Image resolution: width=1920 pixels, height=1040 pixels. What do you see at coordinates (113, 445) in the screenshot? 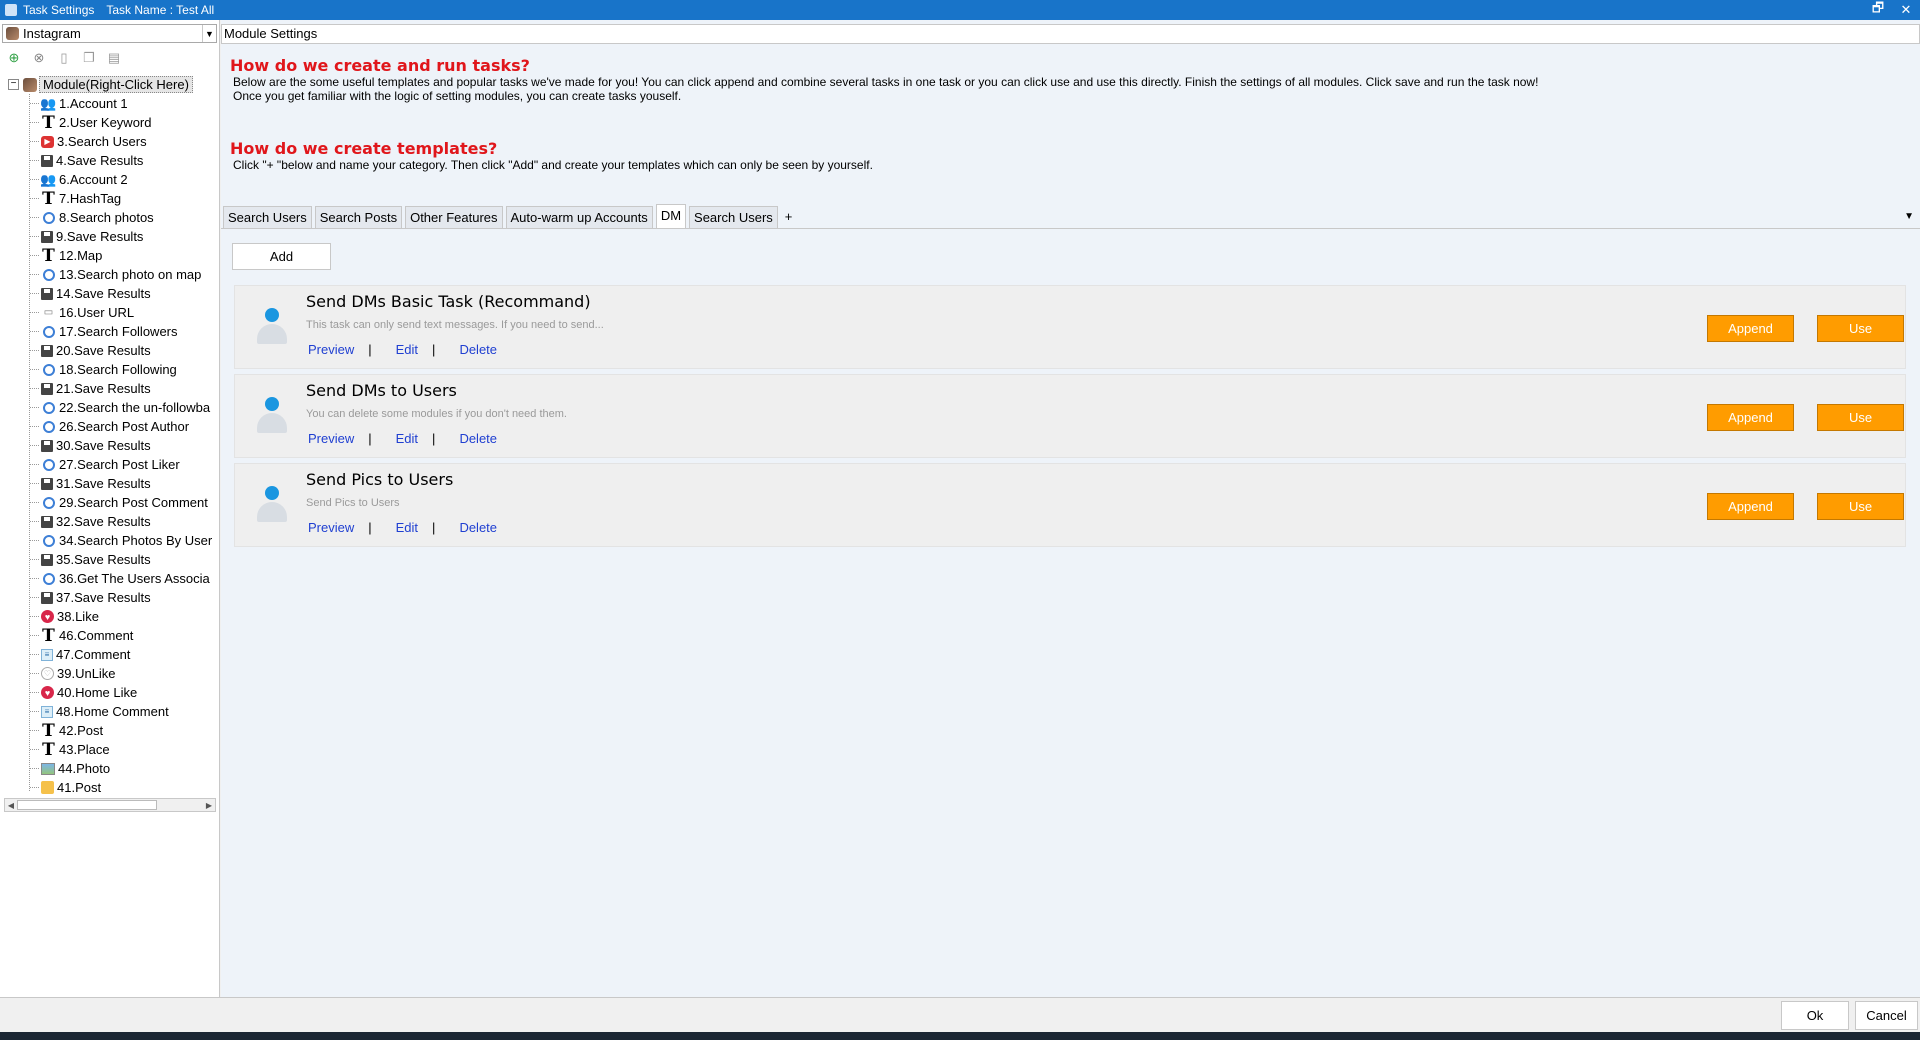
I see `tree-item: 30.Save Results` at bounding box center [113, 445].